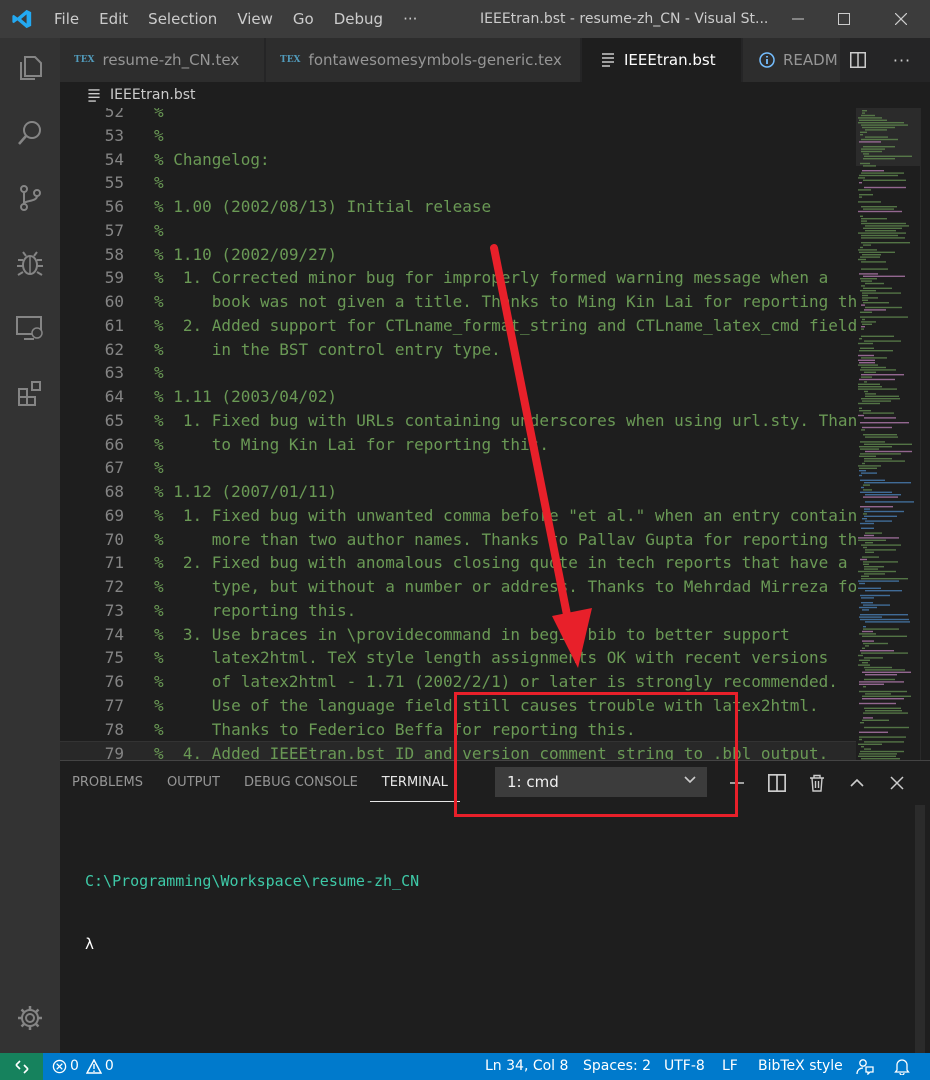  Describe the element at coordinates (458, 611) in the screenshot. I see `code-line: 73 % reporting this.` at that location.